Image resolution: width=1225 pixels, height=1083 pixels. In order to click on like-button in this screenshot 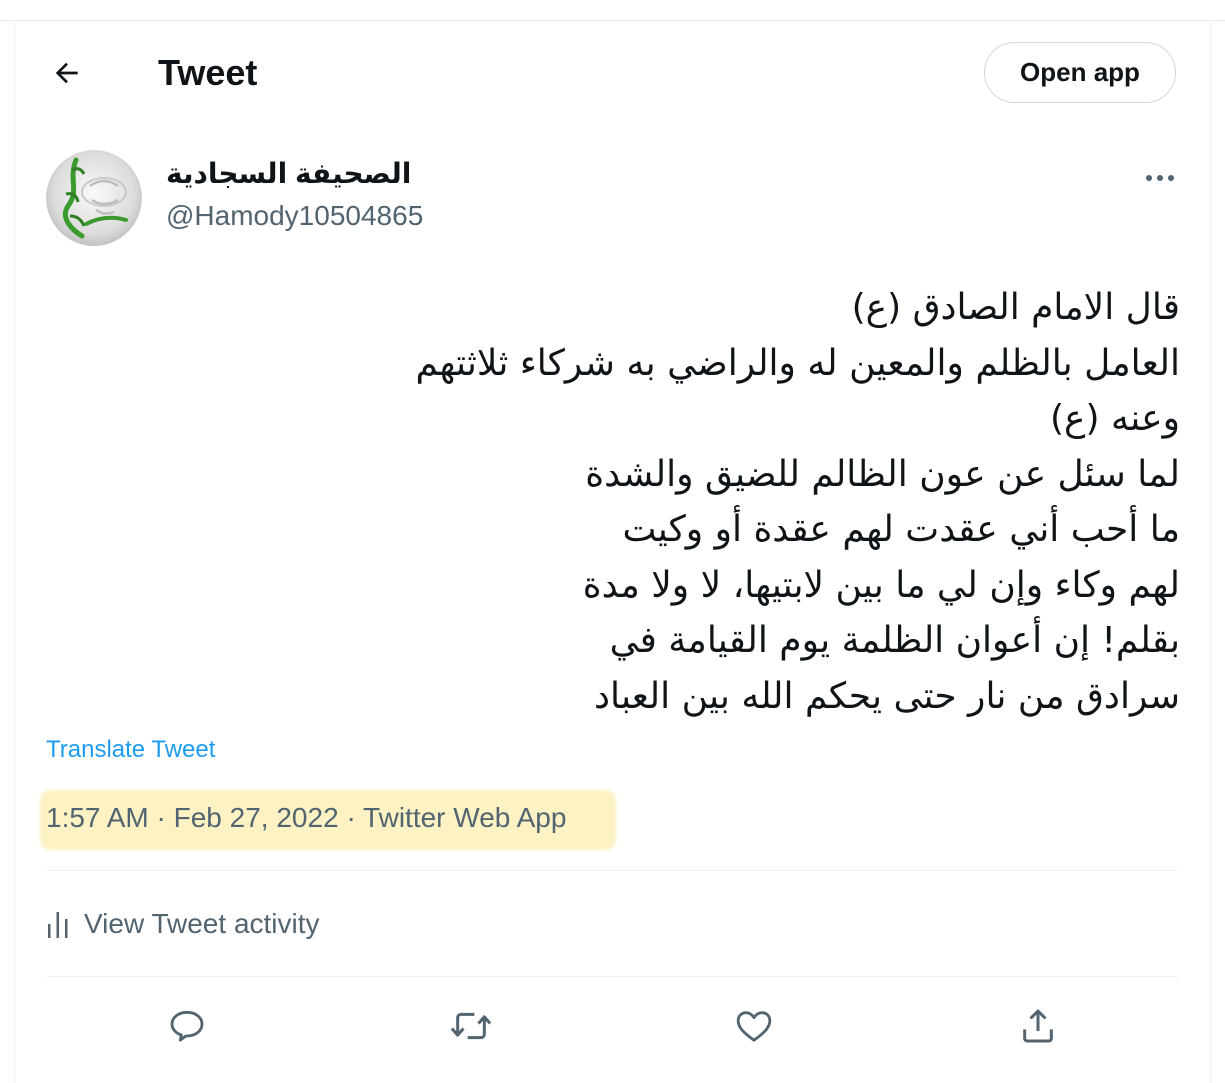, I will do `click(754, 1026)`.